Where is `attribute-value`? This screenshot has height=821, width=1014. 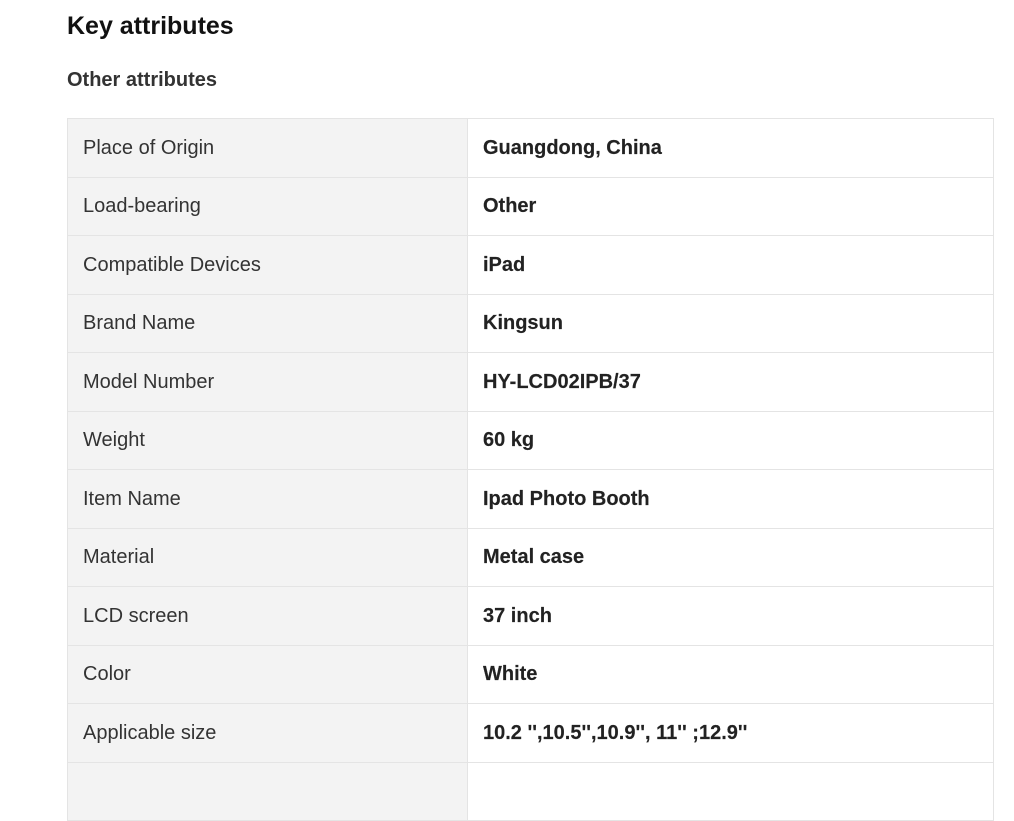 attribute-value is located at coordinates (730, 791).